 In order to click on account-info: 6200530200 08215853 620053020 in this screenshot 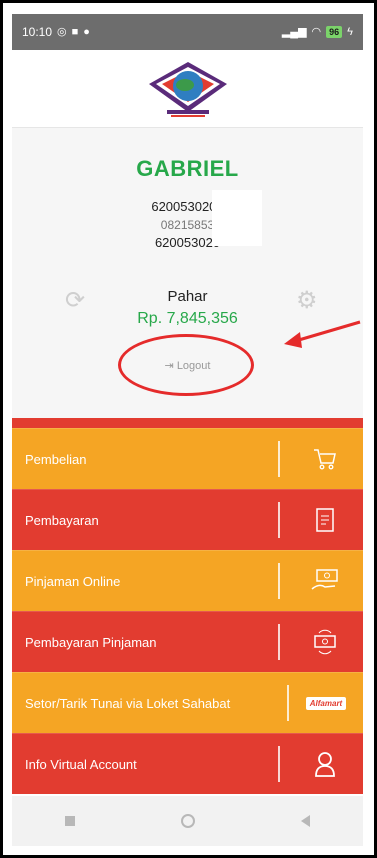, I will do `click(187, 225)`.